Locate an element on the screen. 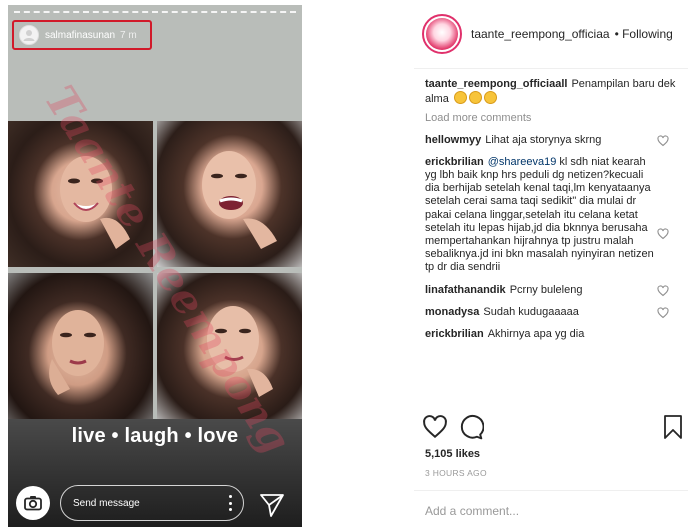 The height and width of the screenshot is (532, 688). more-options-icon is located at coordinates (230, 503).